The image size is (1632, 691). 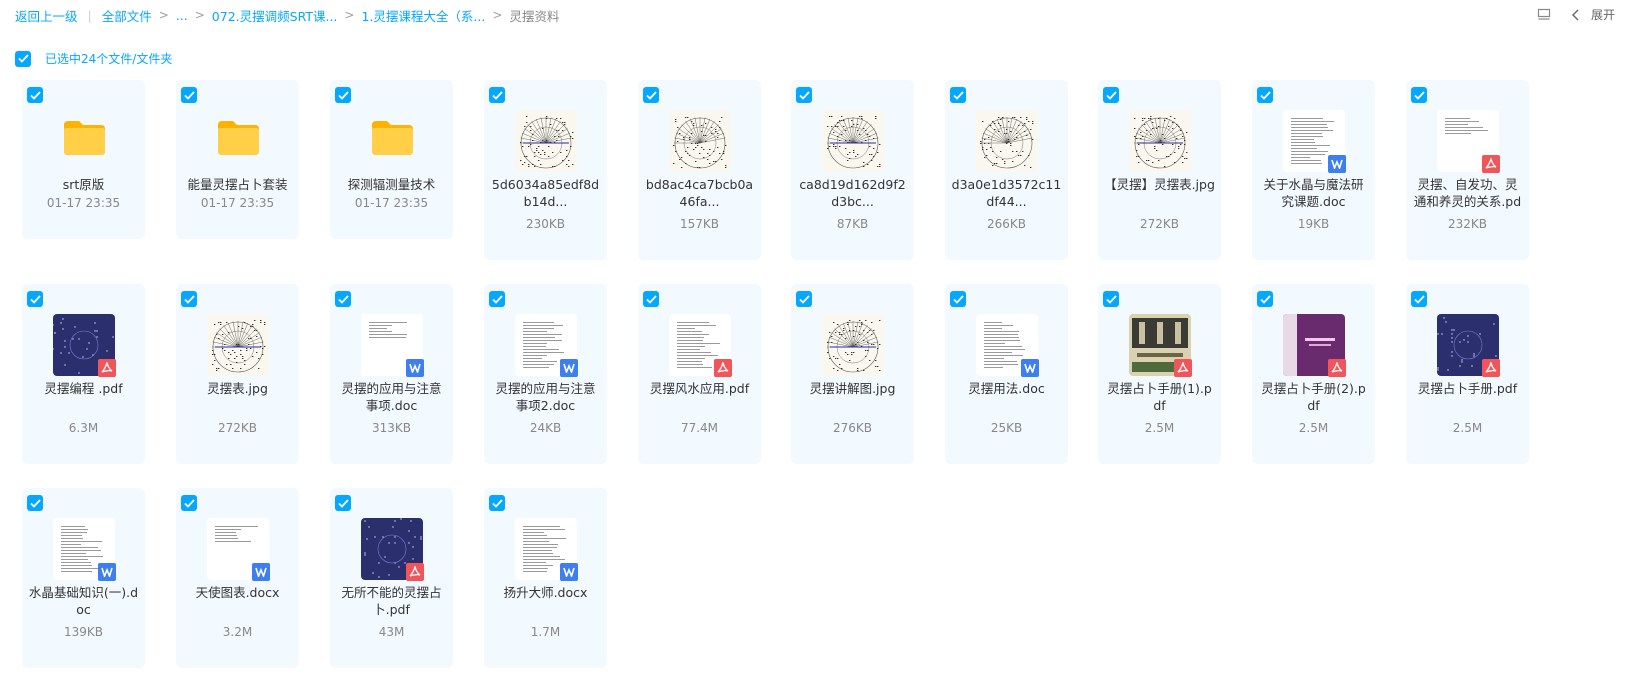 I want to click on file-tile: 探测辐测量技术 01-17 23:35, so click(x=391, y=159).